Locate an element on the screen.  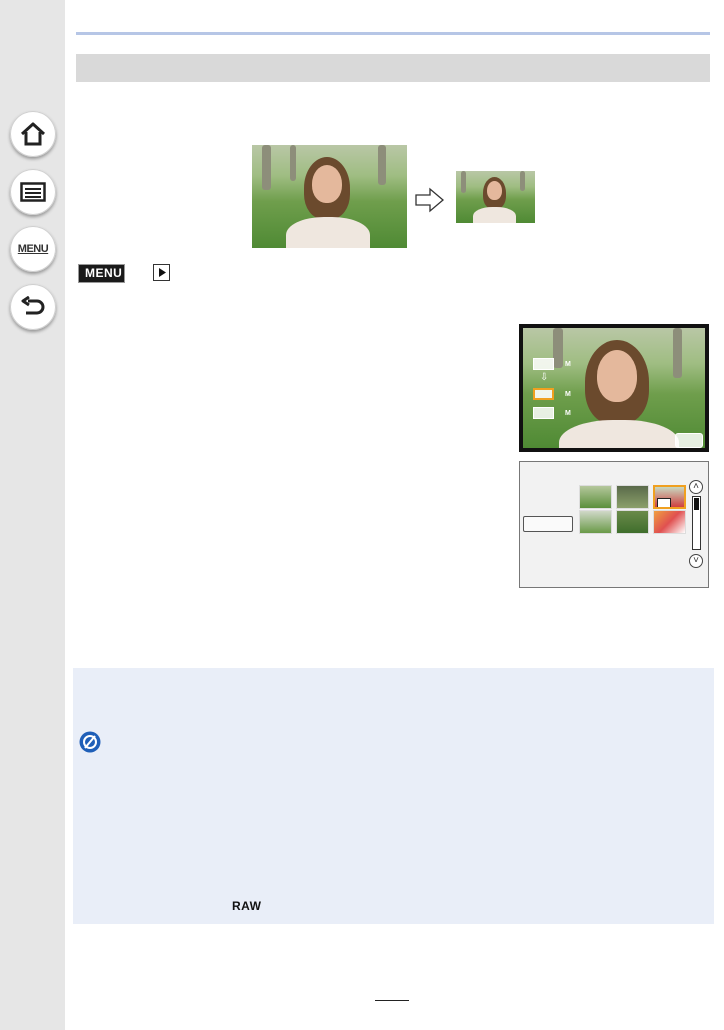
menu-button: MENU is located at coordinates (33, 249).